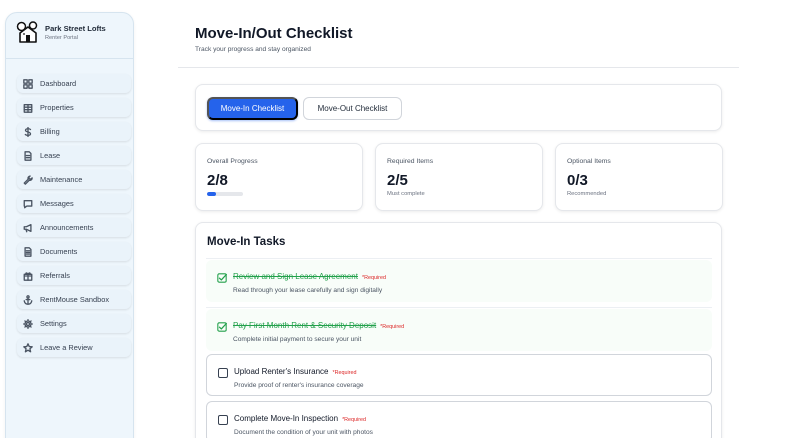 This screenshot has width=786, height=438. What do you see at coordinates (74, 155) in the screenshot?
I see `sidebar-item-lease: Lease` at bounding box center [74, 155].